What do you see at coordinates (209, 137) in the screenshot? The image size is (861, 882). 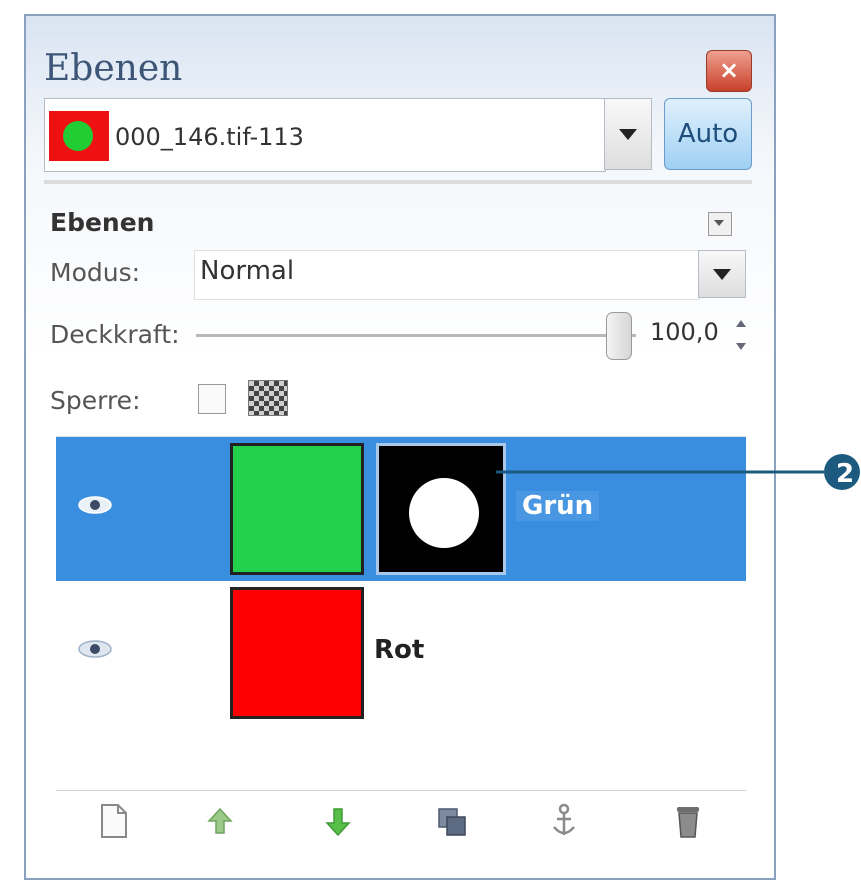 I see `image-name: 000_146.tif-113` at bounding box center [209, 137].